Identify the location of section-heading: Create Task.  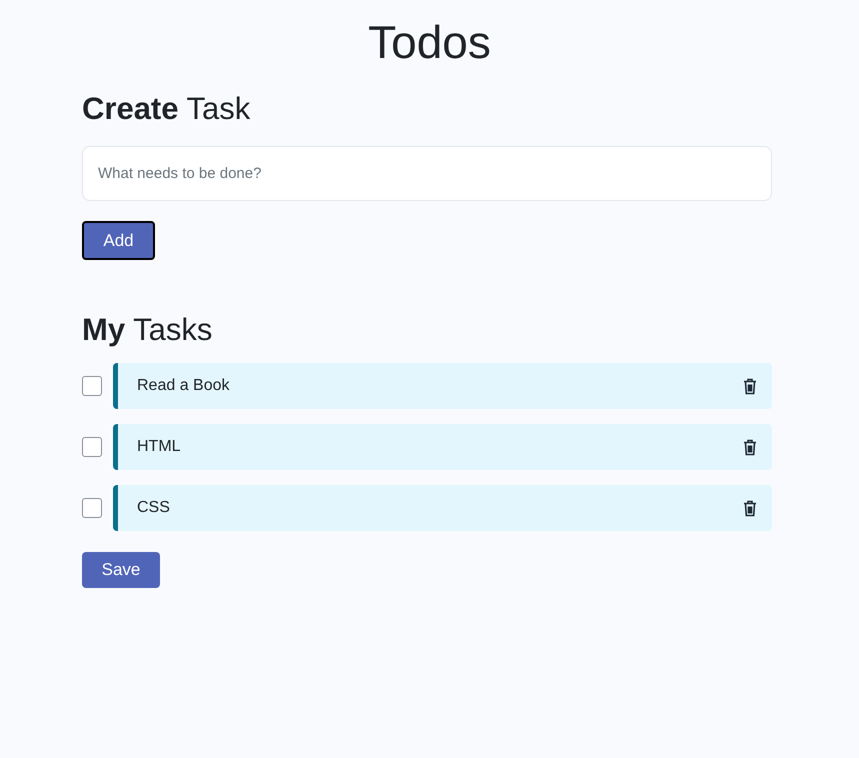
(167, 108).